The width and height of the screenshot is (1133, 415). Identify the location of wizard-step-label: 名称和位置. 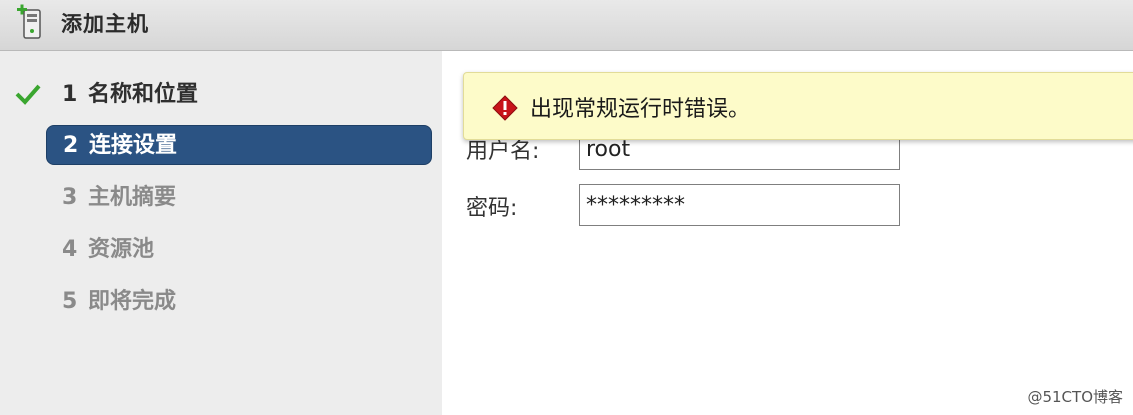
(143, 94).